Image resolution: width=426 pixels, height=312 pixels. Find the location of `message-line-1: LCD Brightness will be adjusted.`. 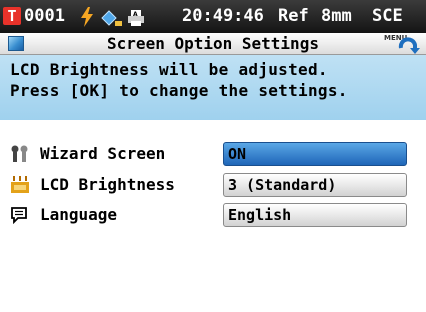

message-line-1: LCD Brightness will be adjusted. is located at coordinates (169, 69).